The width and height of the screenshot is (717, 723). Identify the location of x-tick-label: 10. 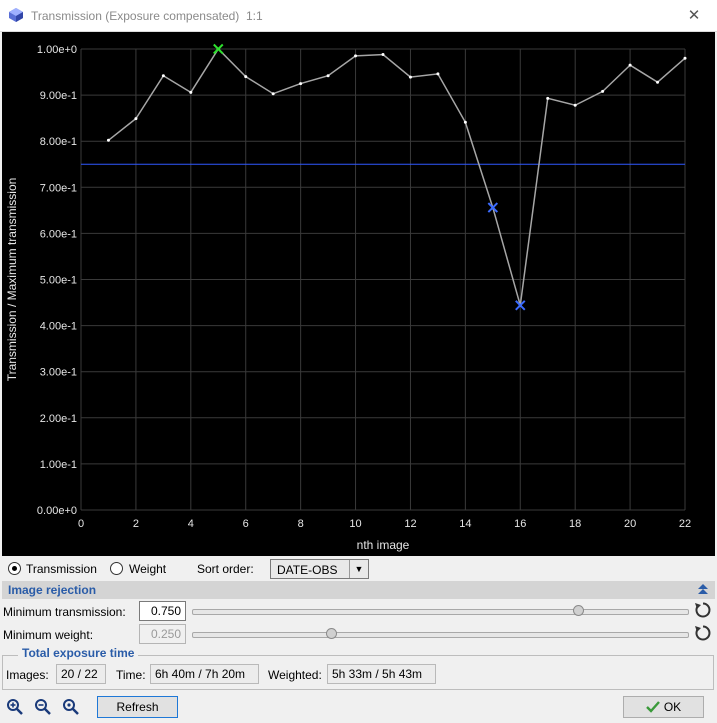
(355, 524).